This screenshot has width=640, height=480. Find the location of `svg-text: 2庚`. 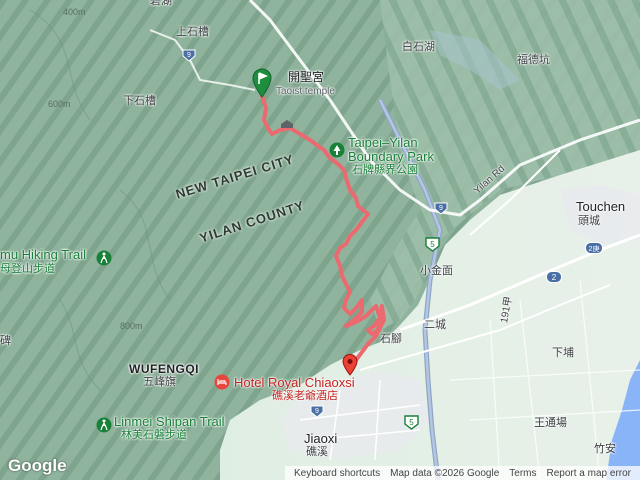

svg-text: 2庚 is located at coordinates (594, 248).